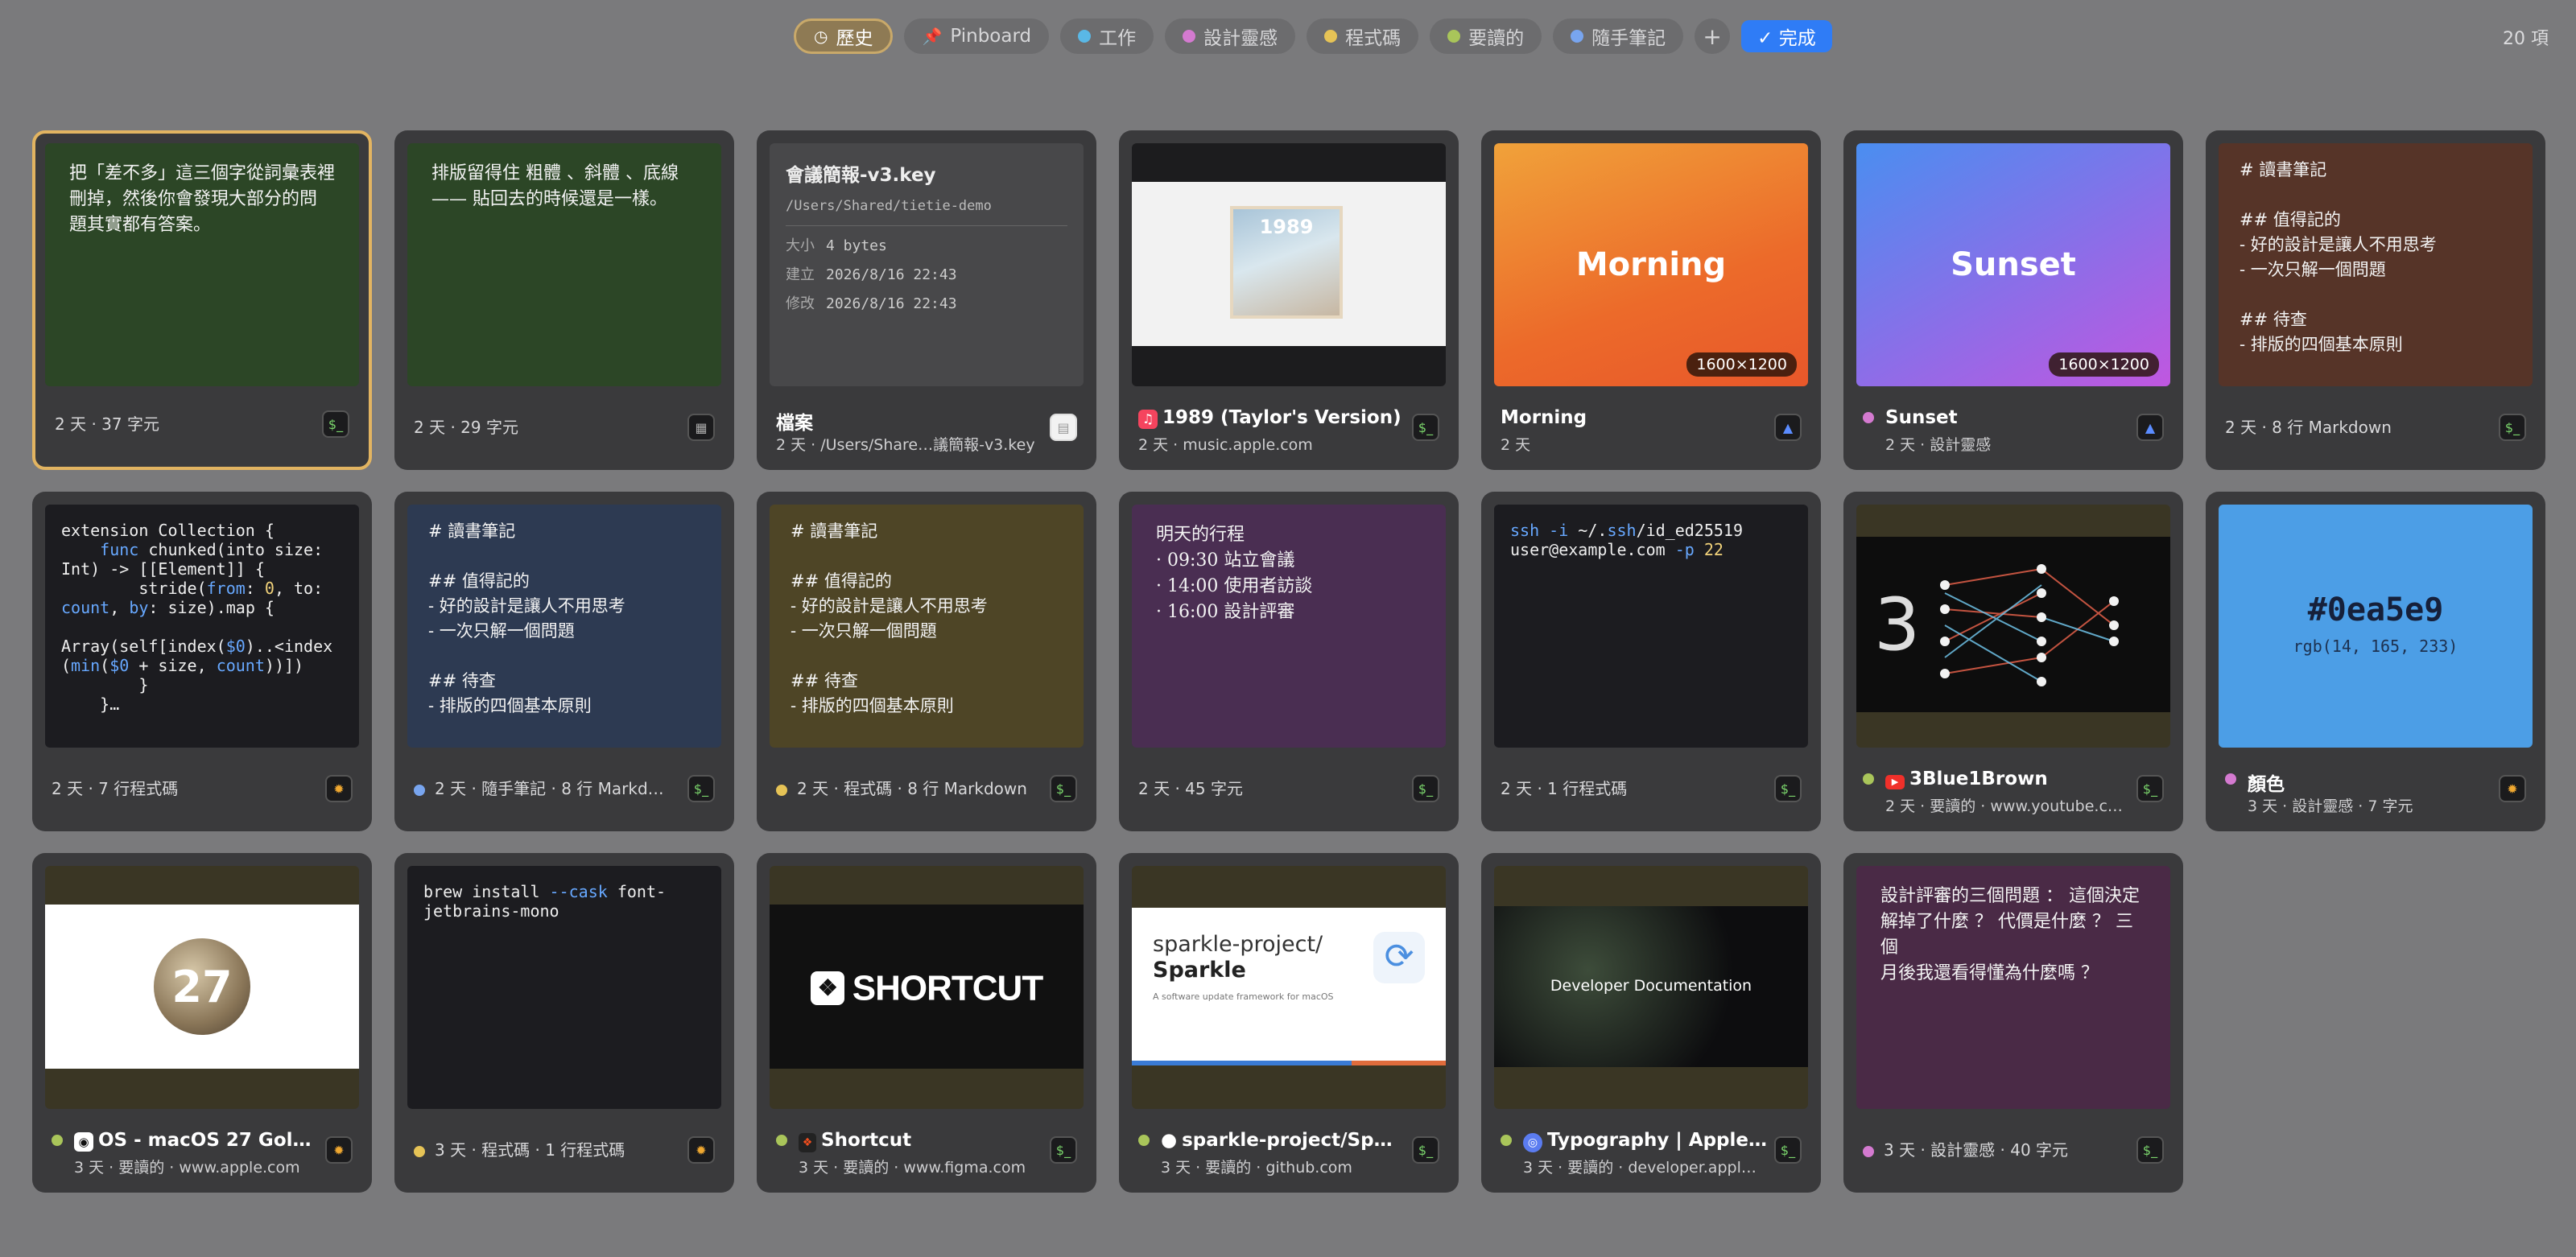  I want to click on add-tab-button: +, so click(1713, 36).